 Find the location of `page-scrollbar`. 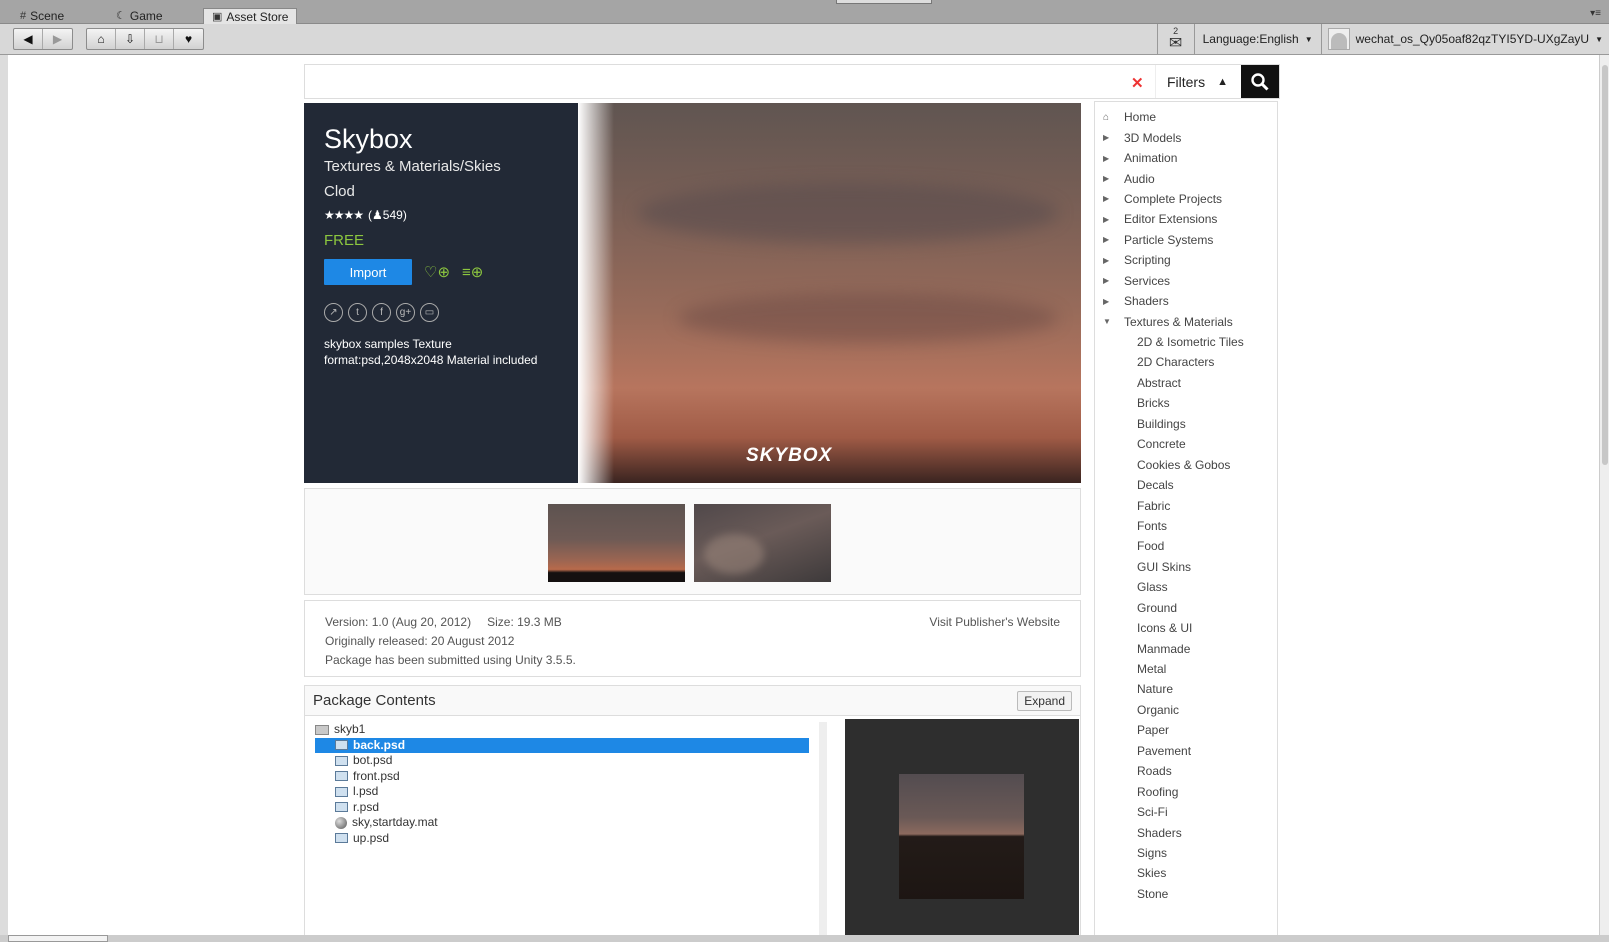

page-scrollbar is located at coordinates (1604, 495).